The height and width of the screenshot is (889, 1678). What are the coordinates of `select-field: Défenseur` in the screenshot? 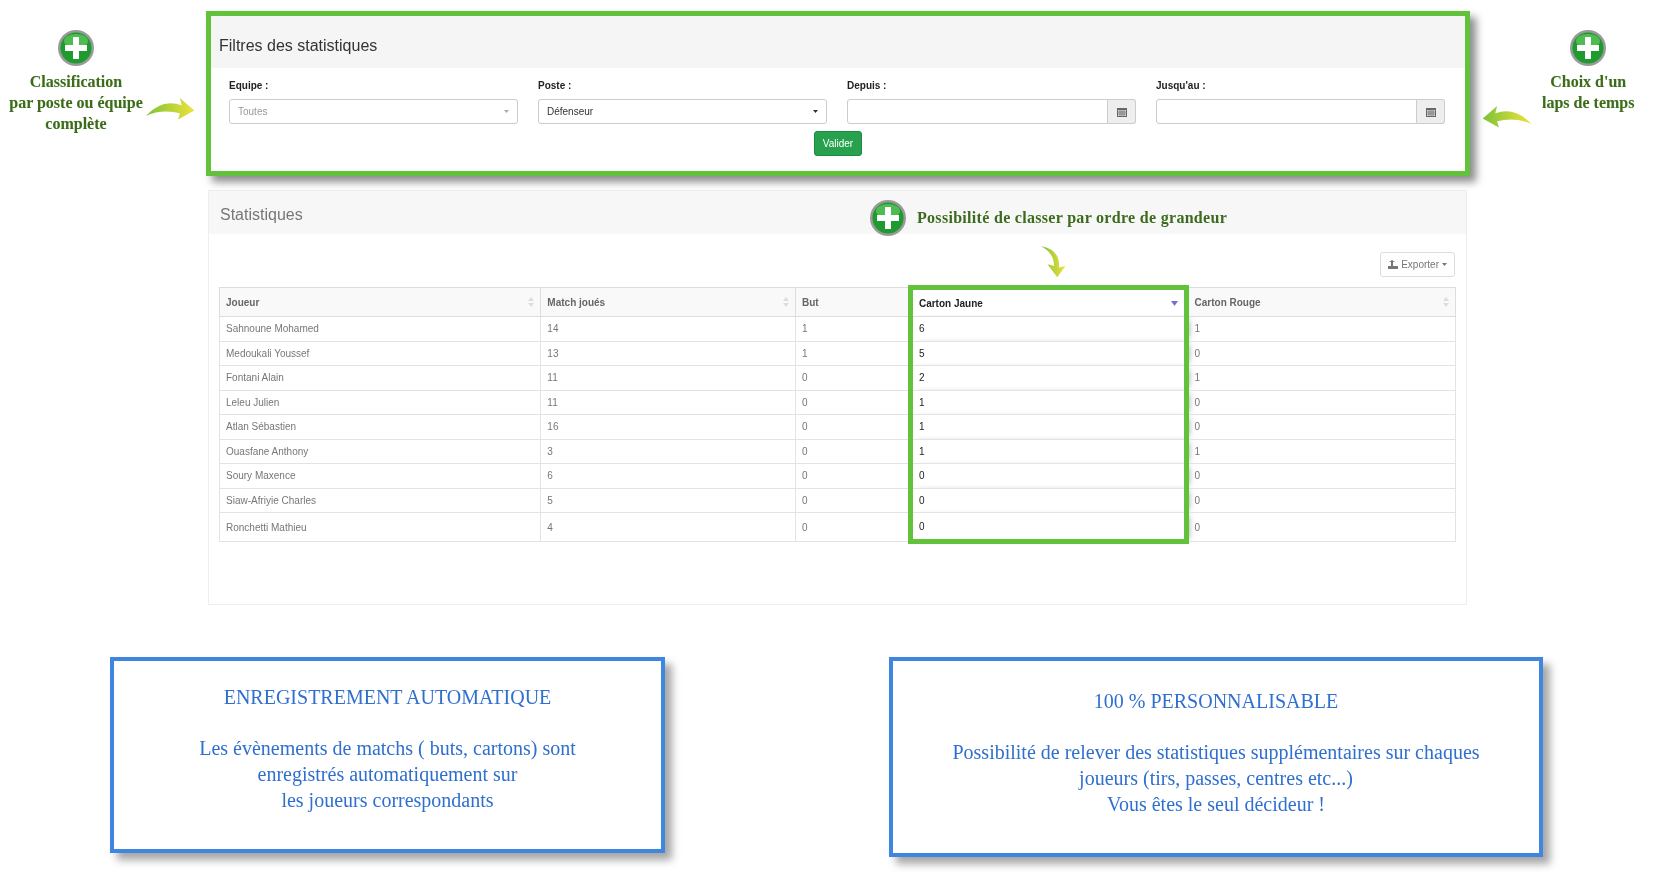 It's located at (682, 111).